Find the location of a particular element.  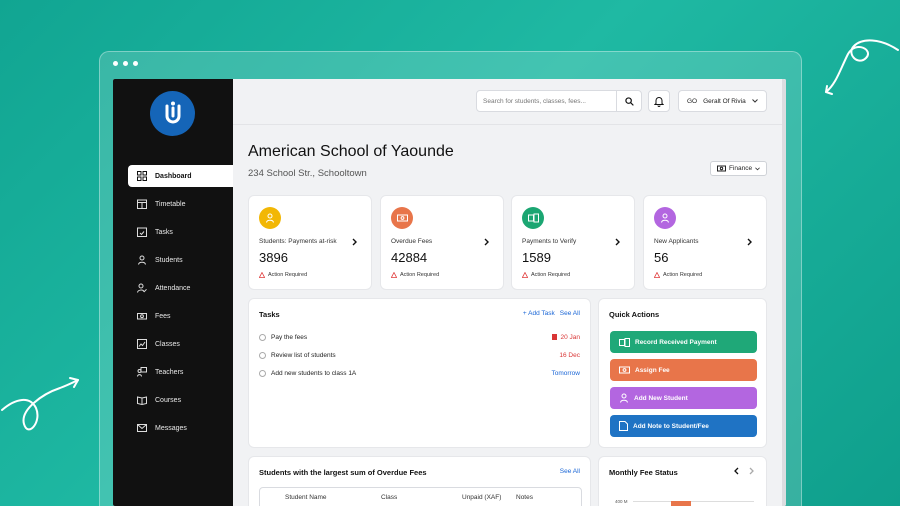

month-navigation is located at coordinates (744, 471).